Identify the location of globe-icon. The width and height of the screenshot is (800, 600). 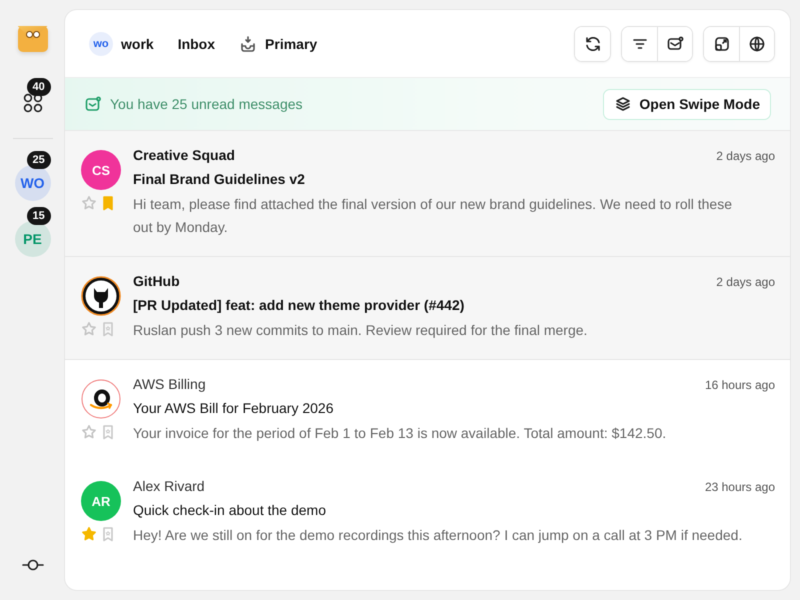
(757, 43).